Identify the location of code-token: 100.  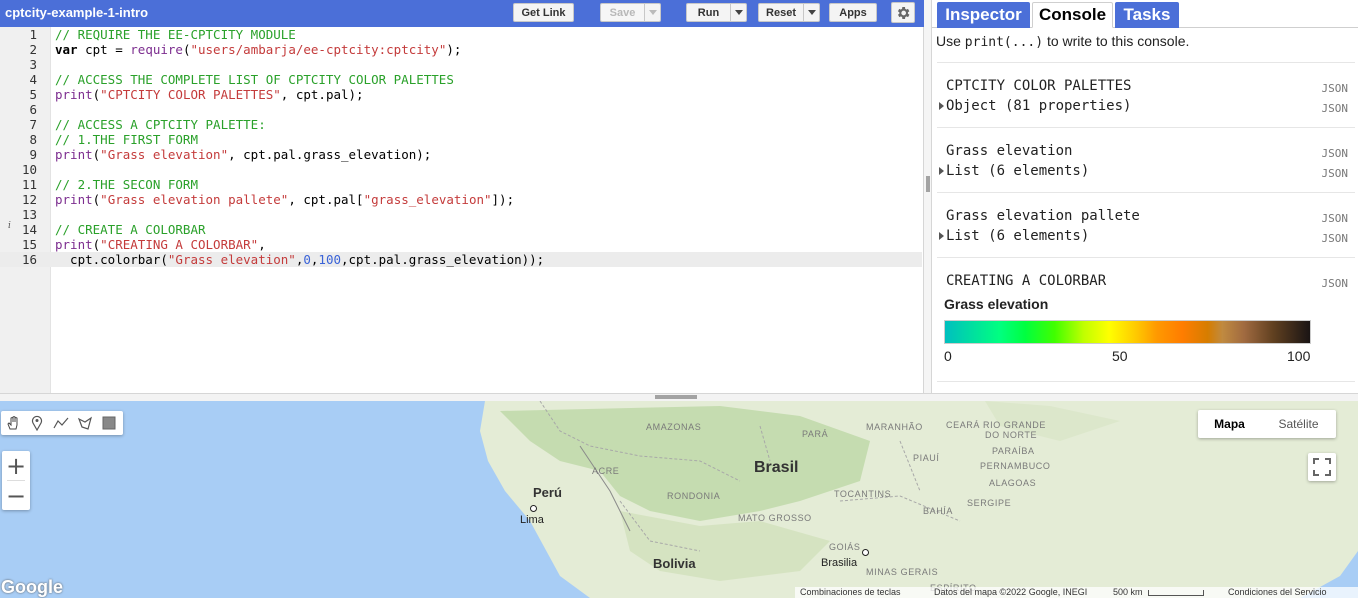
(329, 259).